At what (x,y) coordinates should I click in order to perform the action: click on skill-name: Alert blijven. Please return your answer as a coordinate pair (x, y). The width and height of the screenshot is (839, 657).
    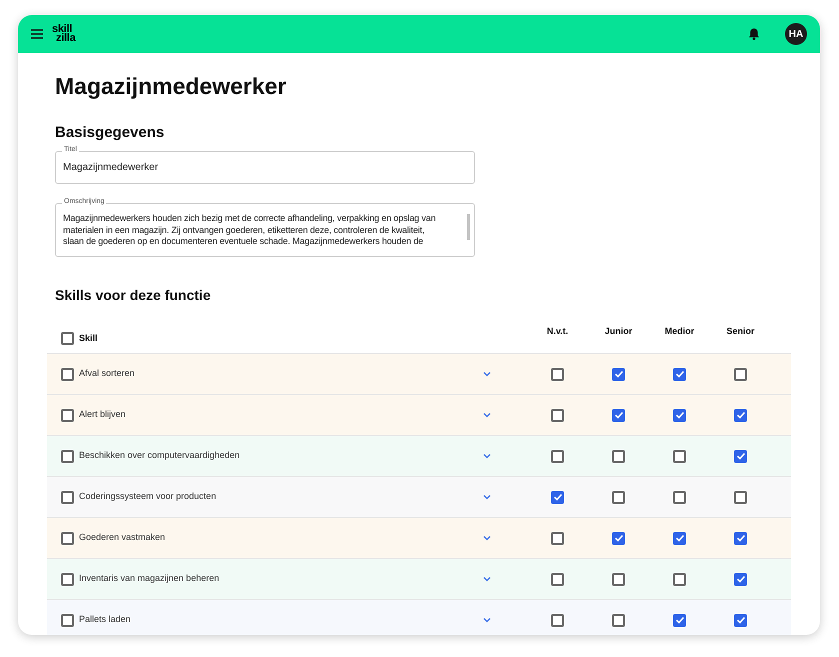
    Looking at the image, I should click on (102, 415).